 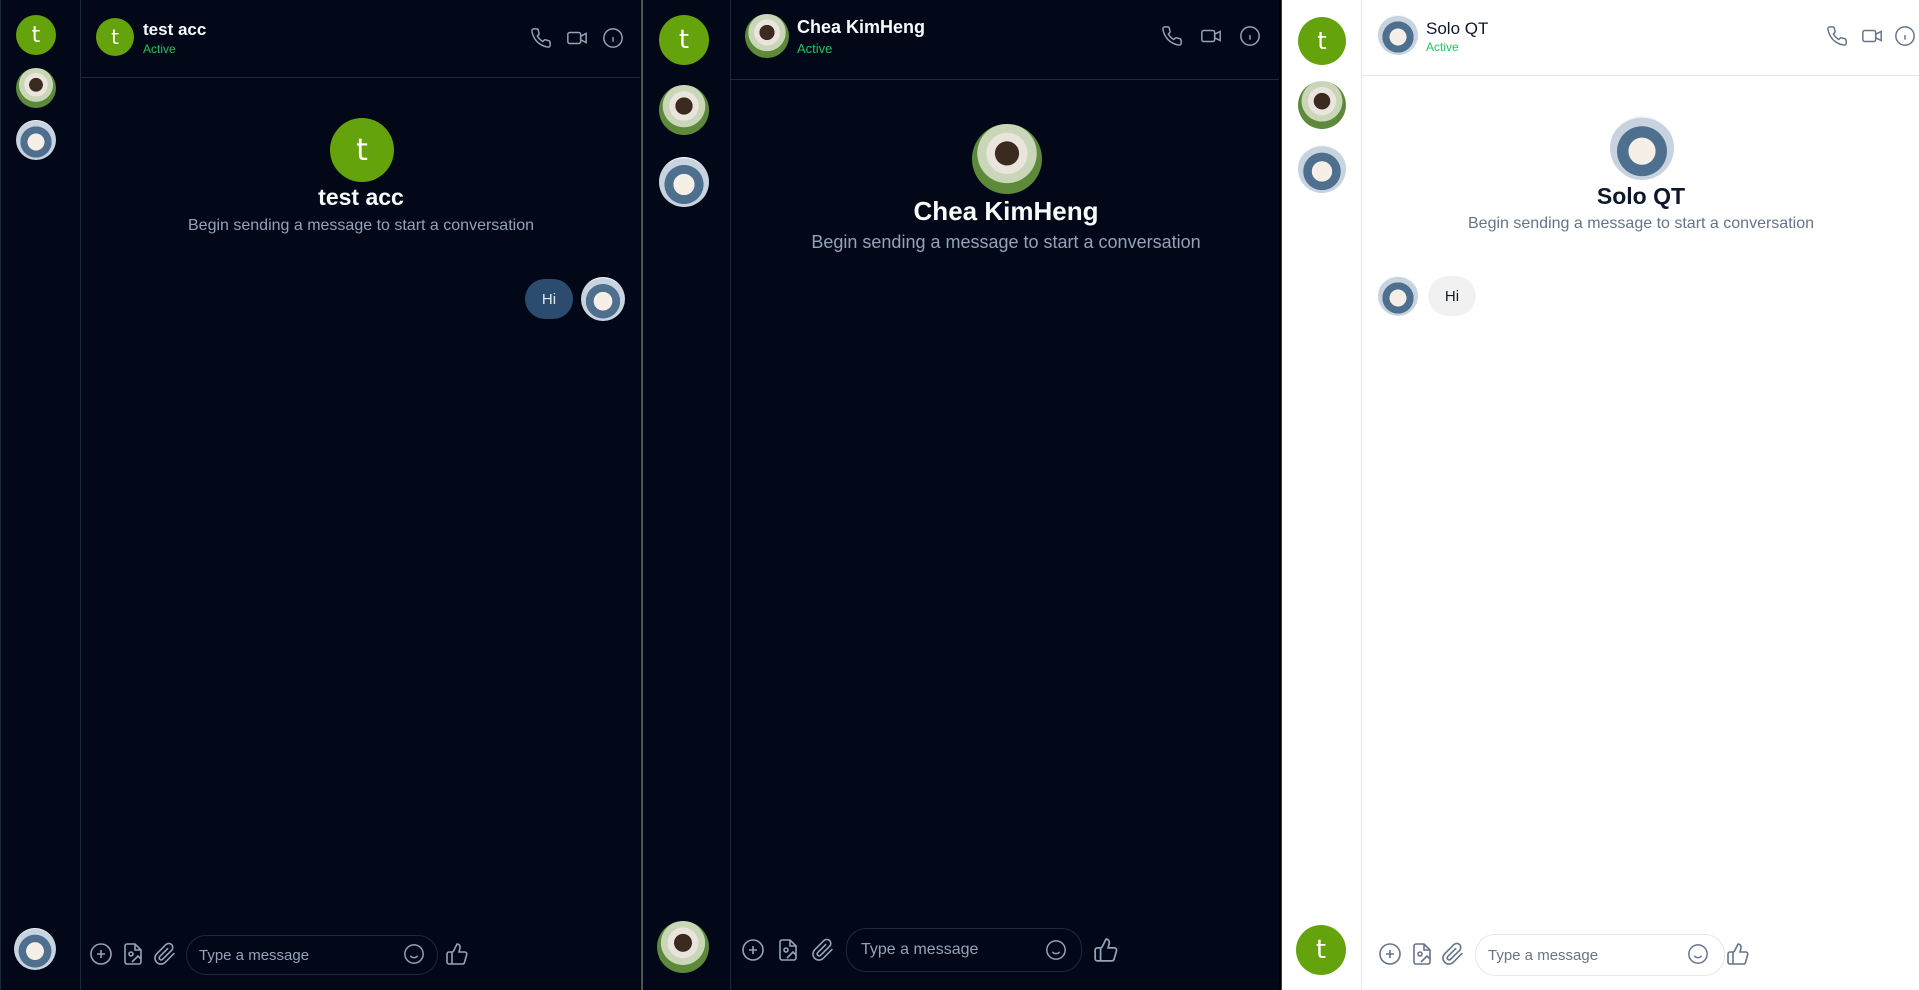 What do you see at coordinates (1322, 495) in the screenshot?
I see `conversation-rail: t t` at bounding box center [1322, 495].